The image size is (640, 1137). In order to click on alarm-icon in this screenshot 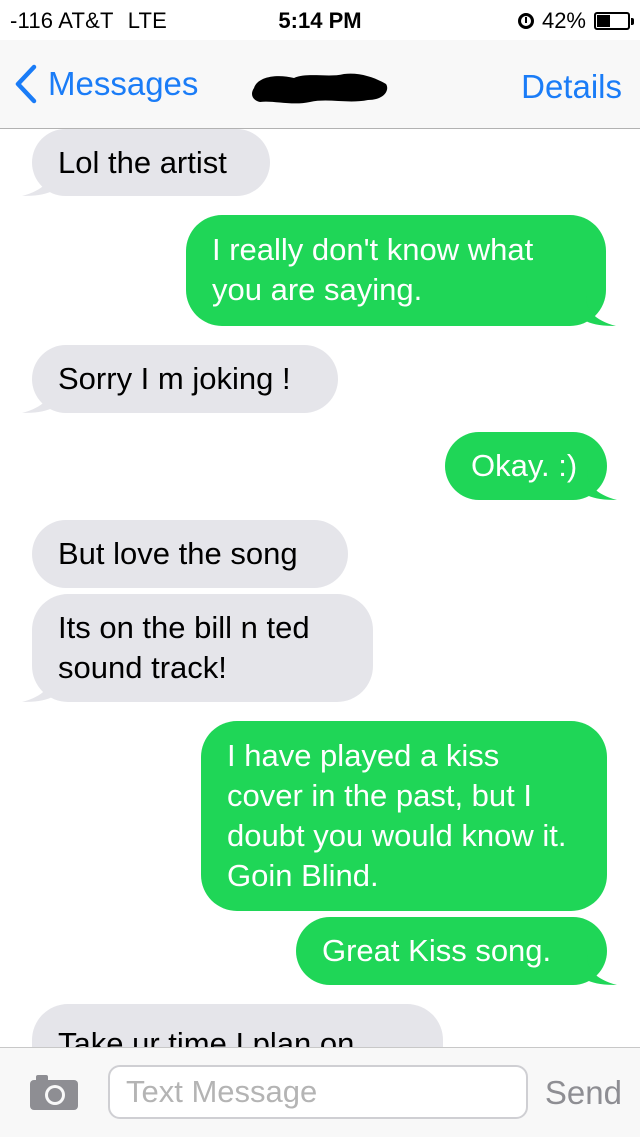, I will do `click(525, 21)`.